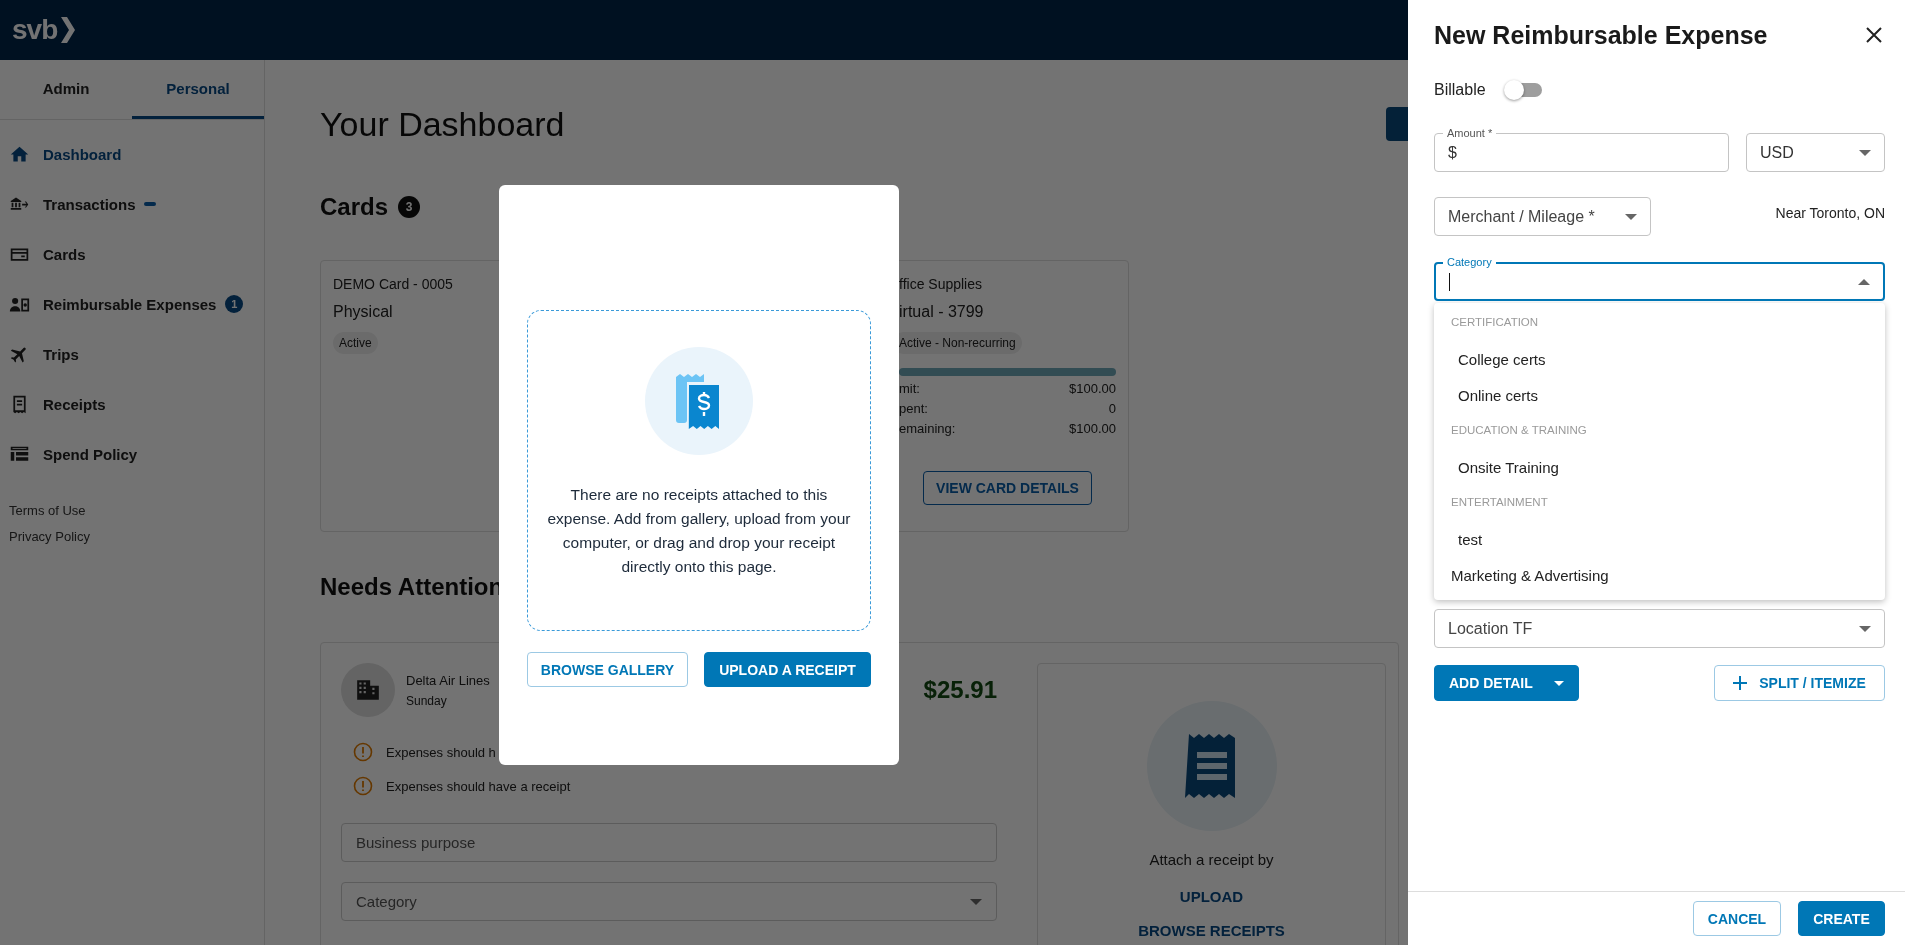  Describe the element at coordinates (412, 587) in the screenshot. I see `section-heading: Needs Attention` at that location.